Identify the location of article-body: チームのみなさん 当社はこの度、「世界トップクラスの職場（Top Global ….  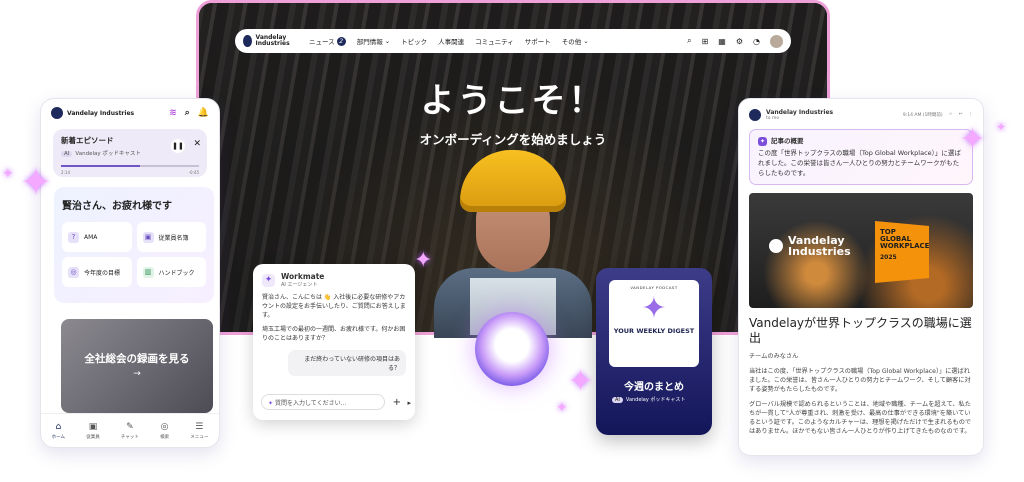
(861, 394).